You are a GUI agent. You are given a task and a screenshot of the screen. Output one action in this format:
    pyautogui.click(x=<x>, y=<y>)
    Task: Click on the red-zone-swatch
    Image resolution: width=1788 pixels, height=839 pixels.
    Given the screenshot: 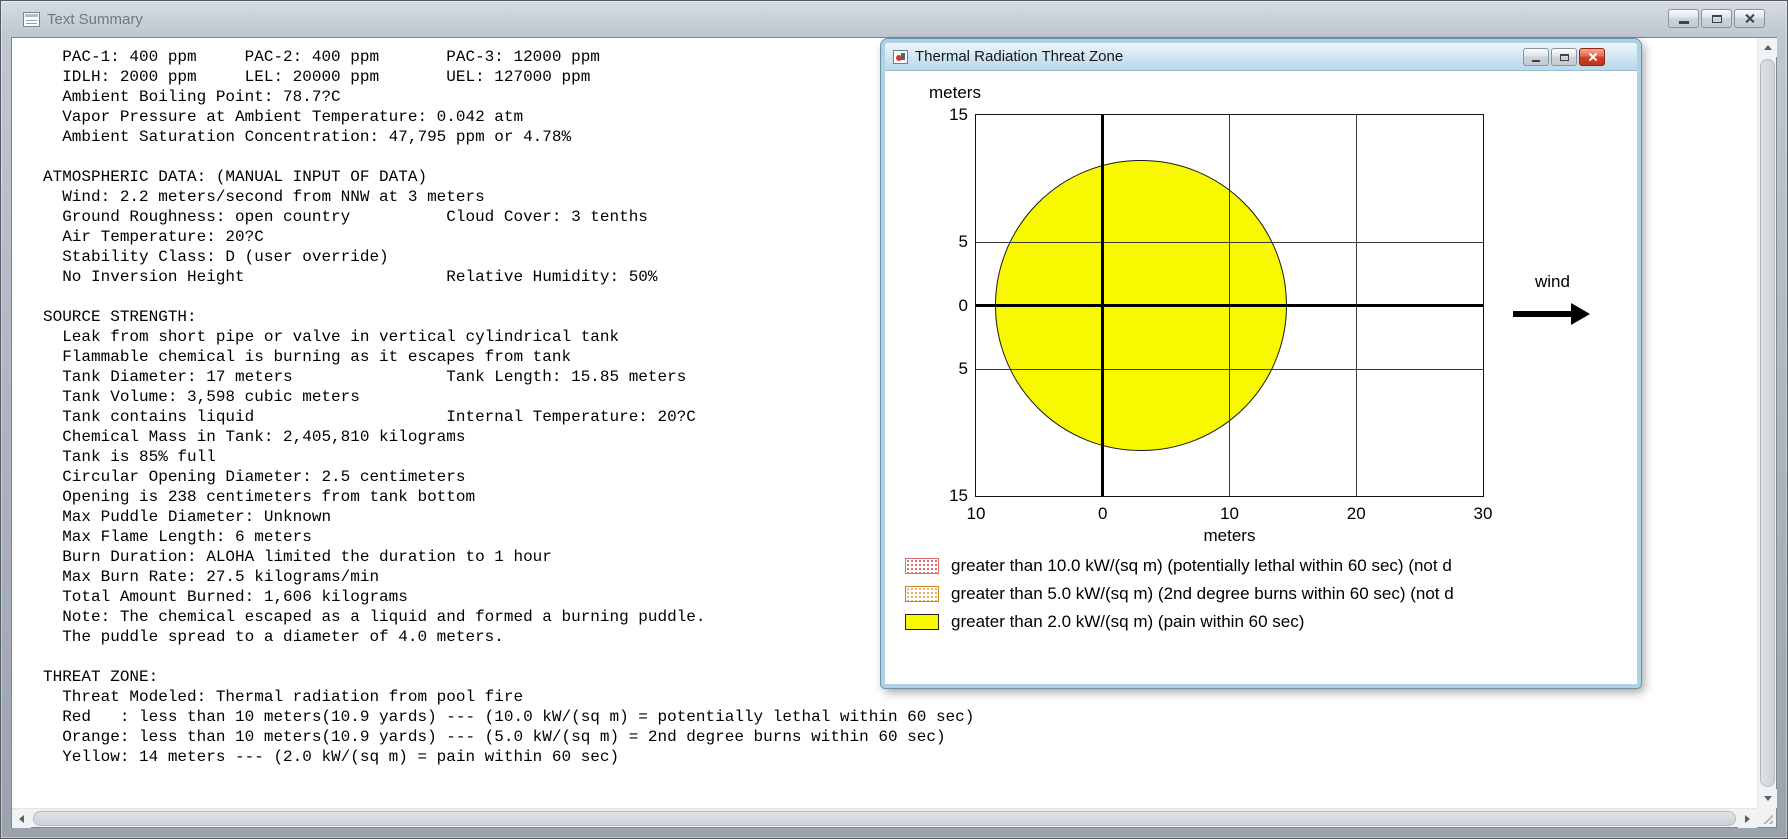 What is the action you would take?
    pyautogui.click(x=922, y=566)
    